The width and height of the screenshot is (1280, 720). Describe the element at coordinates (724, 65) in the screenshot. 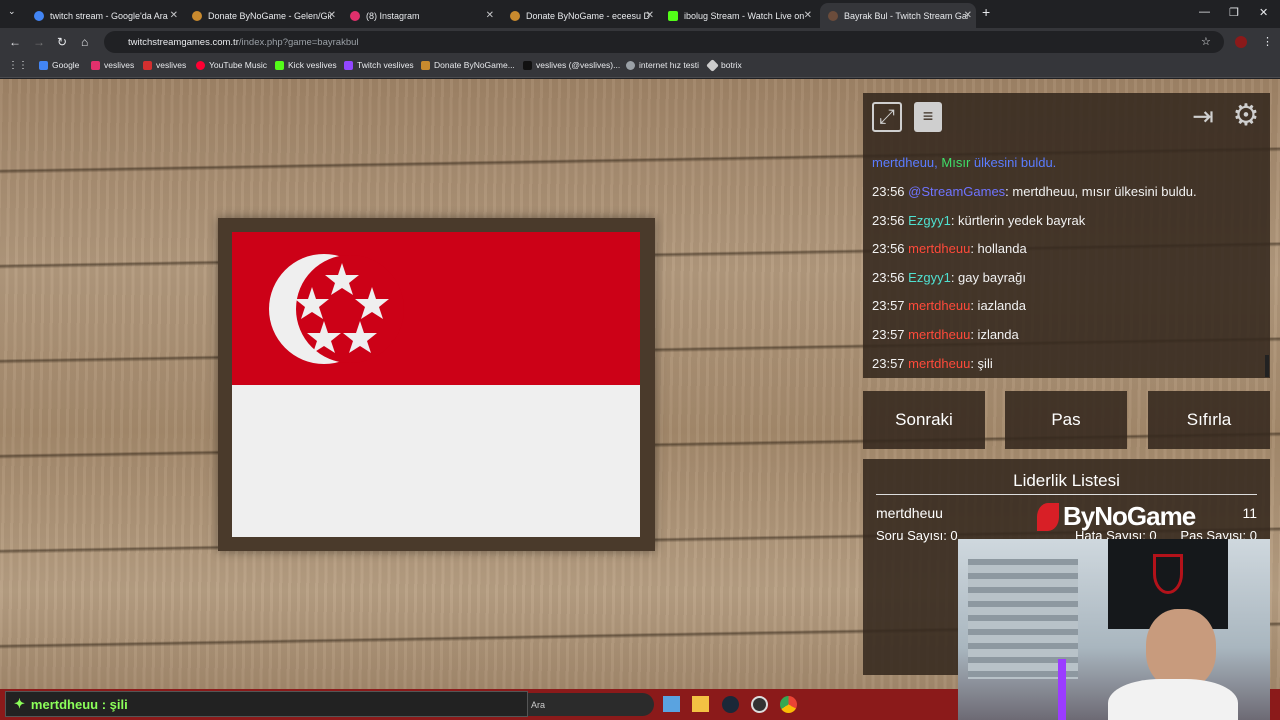

I see `bookmark-botrix: botrix` at that location.